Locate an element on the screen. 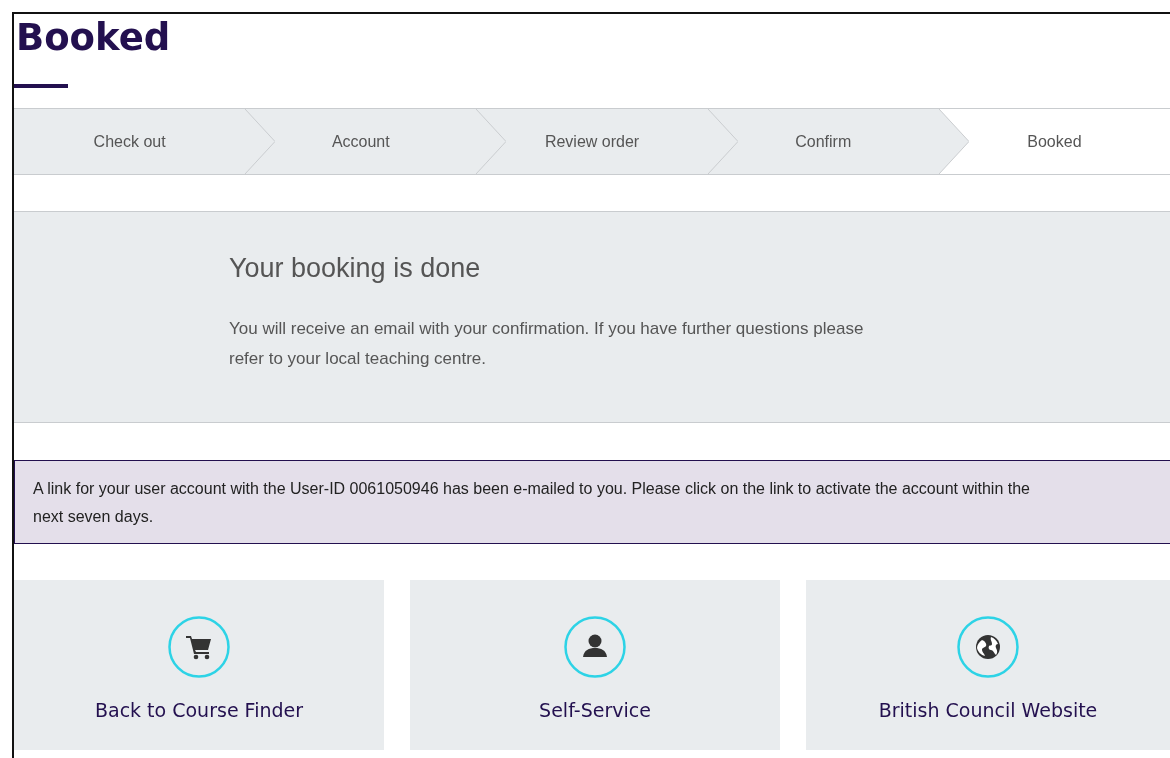 The image size is (1170, 758). confirmation-heading: Your booking is done is located at coordinates (355, 268).